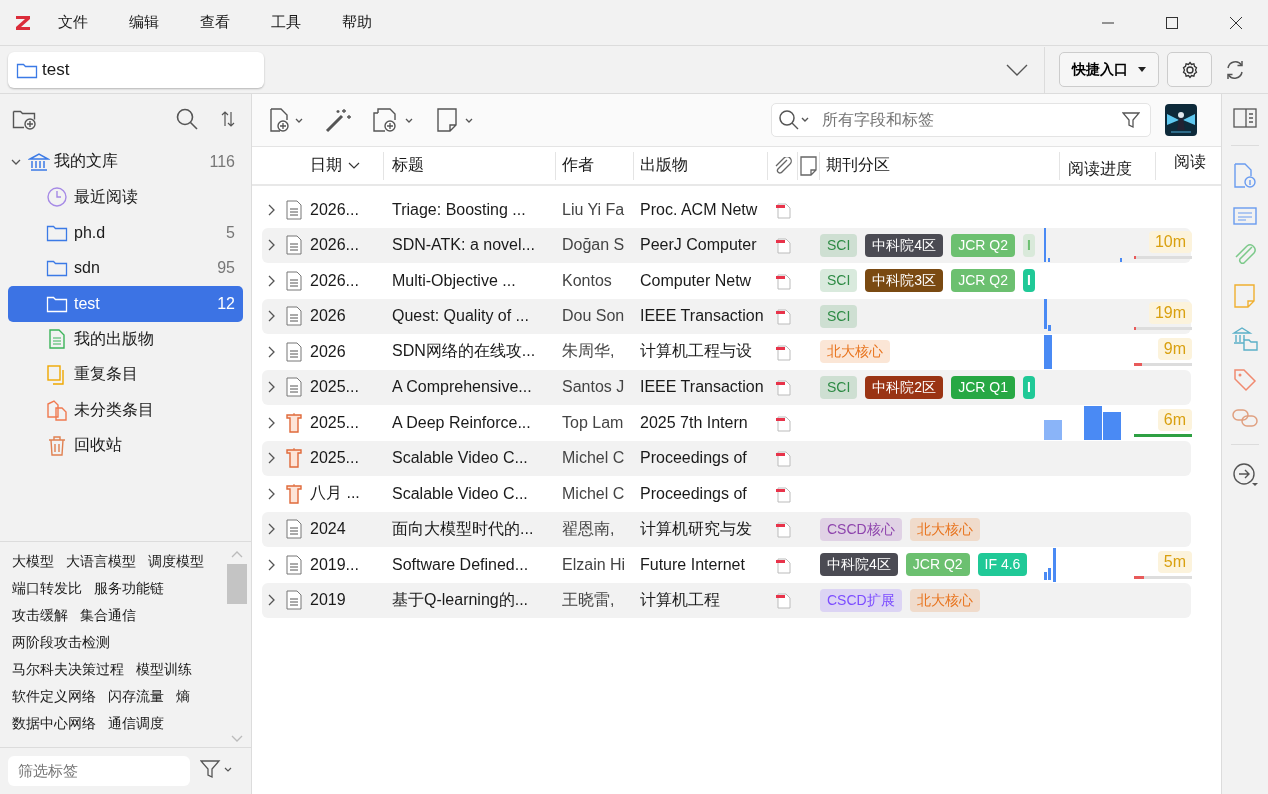 The width and height of the screenshot is (1268, 794). Describe the element at coordinates (23, 22) in the screenshot. I see `app-logo-icon` at that location.